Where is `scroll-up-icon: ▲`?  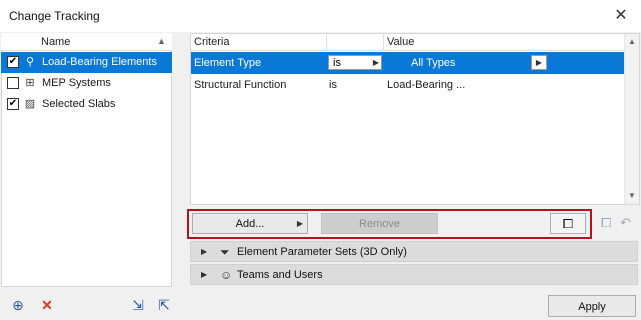 scroll-up-icon: ▲ is located at coordinates (632, 41).